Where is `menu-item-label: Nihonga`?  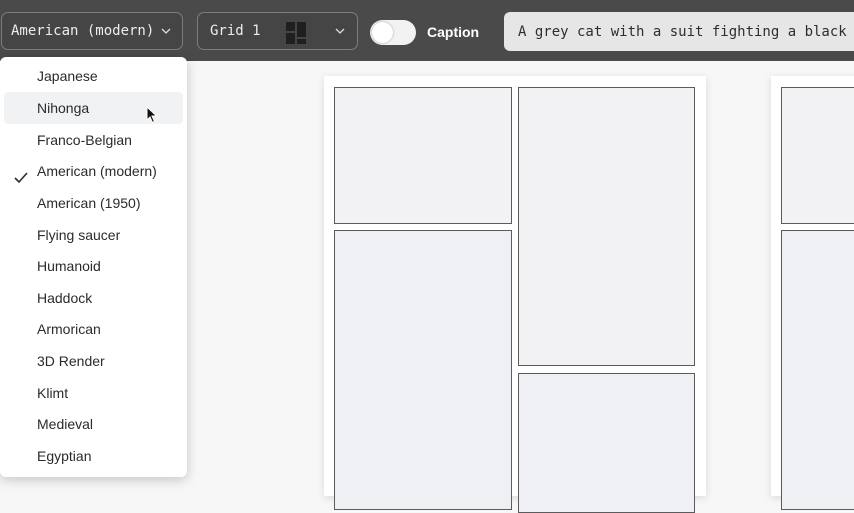
menu-item-label: Nihonga is located at coordinates (63, 108).